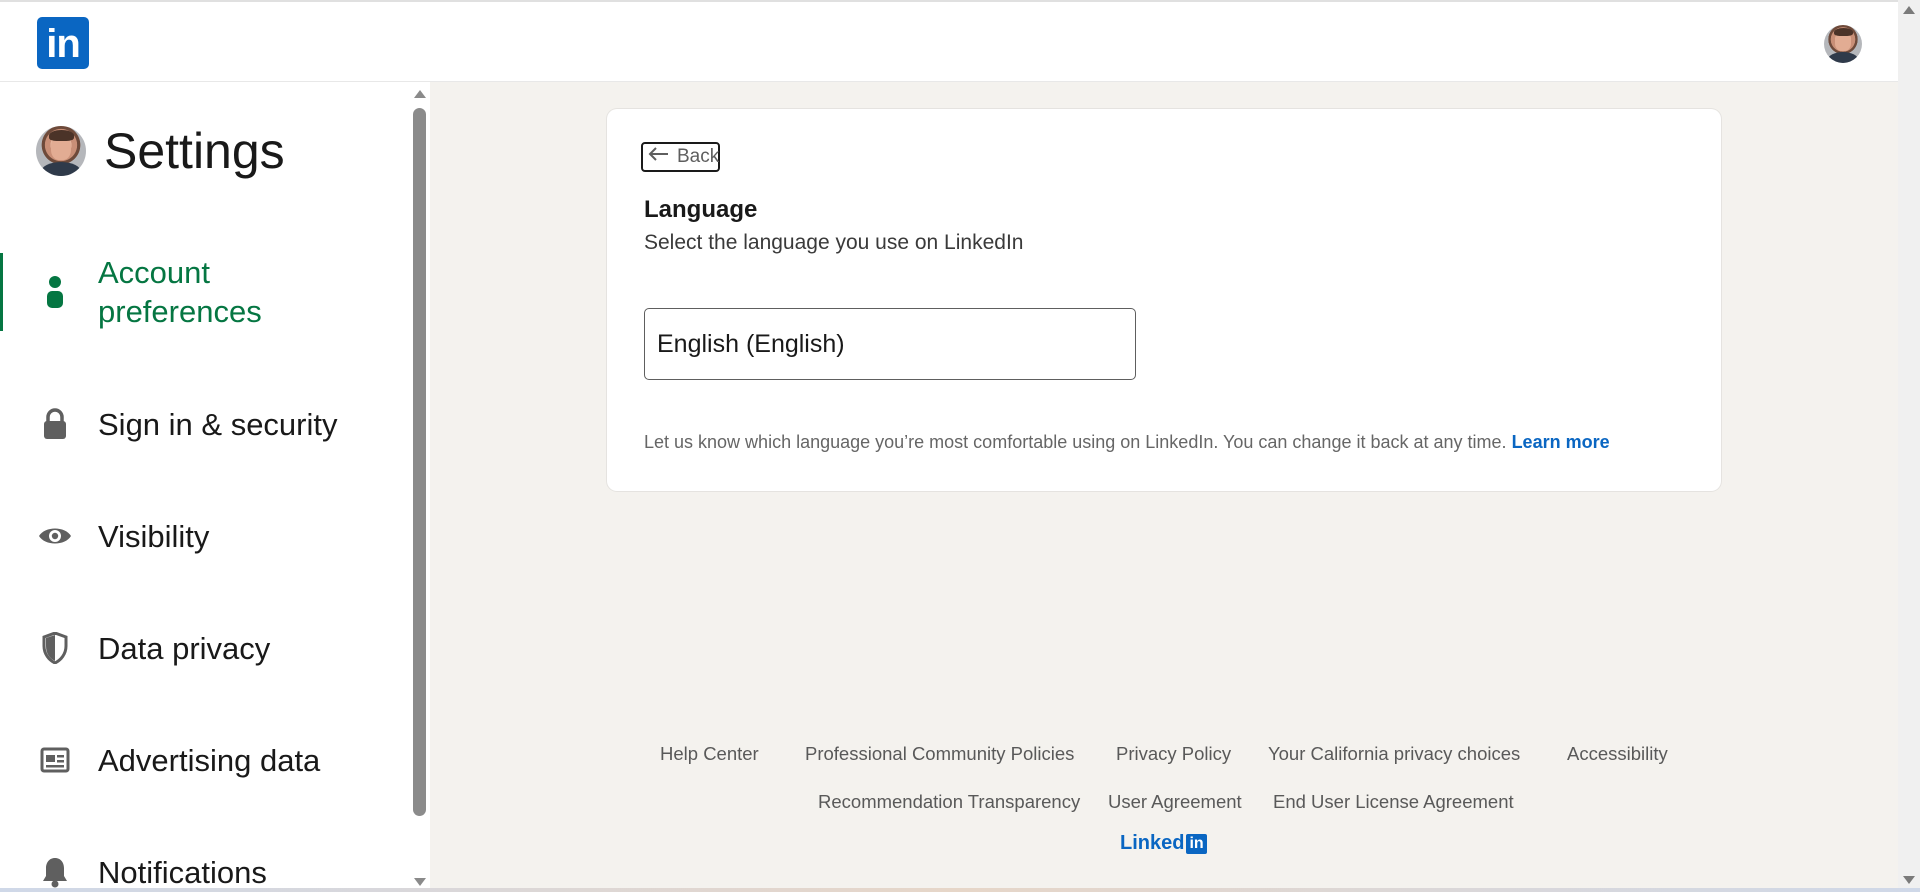 Image resolution: width=1920 pixels, height=892 pixels. I want to click on learn-more-link: Learn more, so click(1561, 442).